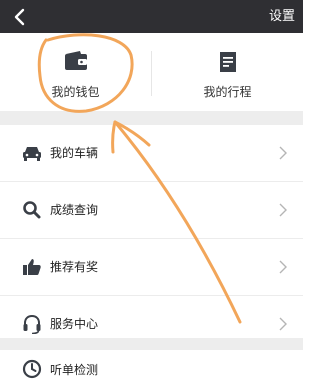 The height and width of the screenshot is (390, 320). I want to click on menu-item-label: 成绩查询, so click(74, 210).